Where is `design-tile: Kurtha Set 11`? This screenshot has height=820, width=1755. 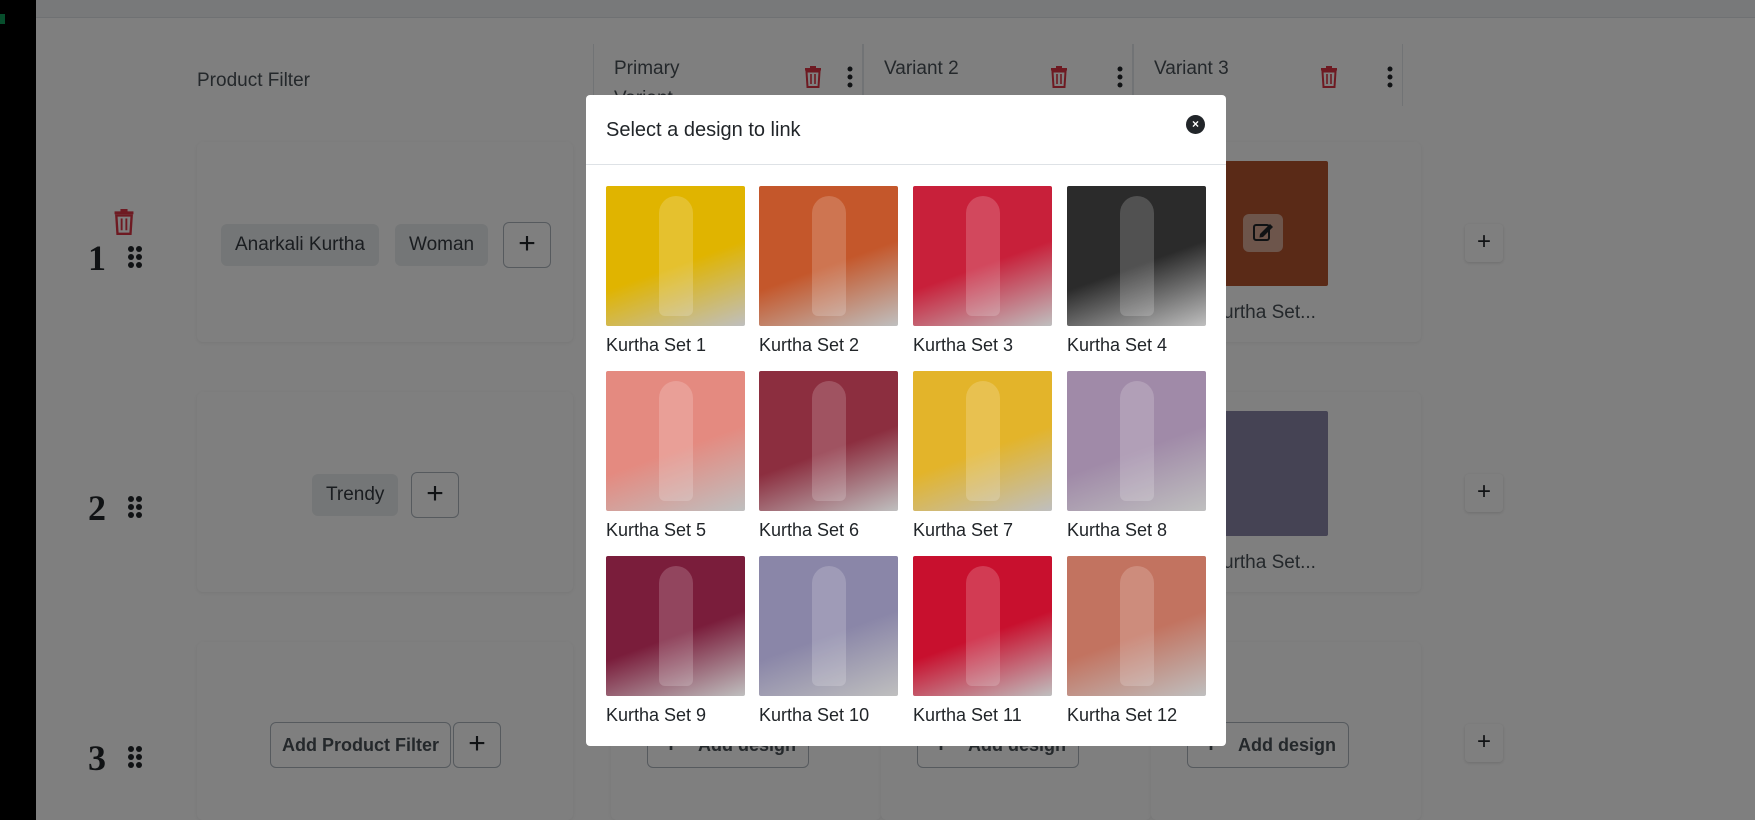
design-tile: Kurtha Set 11 is located at coordinates (982, 641).